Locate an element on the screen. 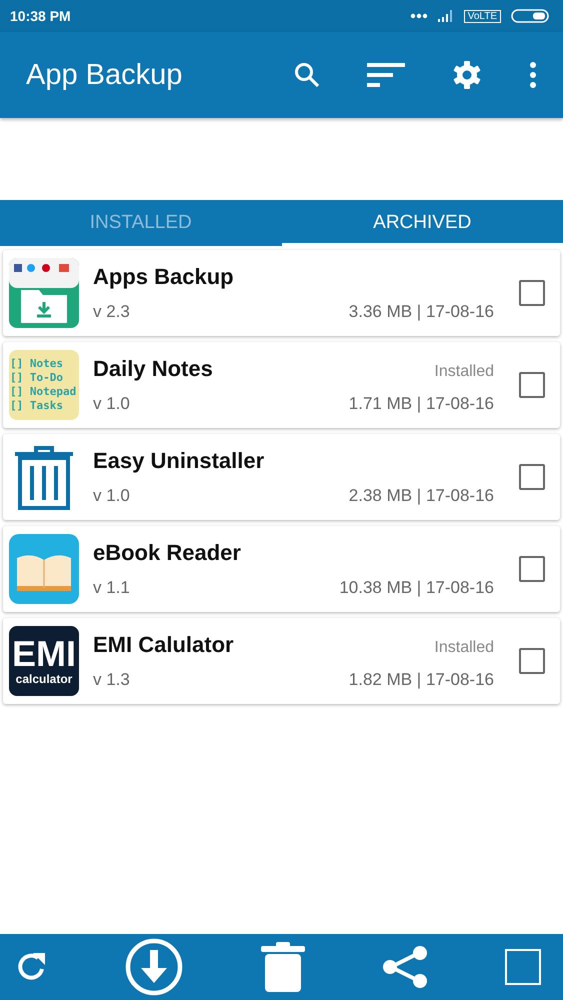  download-icon is located at coordinates (154, 967).